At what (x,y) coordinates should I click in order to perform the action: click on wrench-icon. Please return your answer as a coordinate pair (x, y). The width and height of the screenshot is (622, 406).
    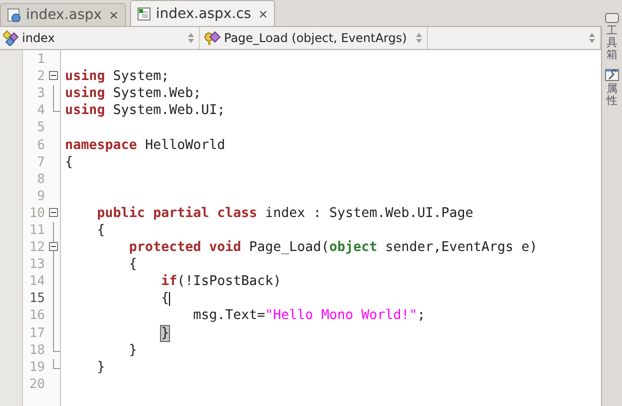
    Looking at the image, I should click on (612, 75).